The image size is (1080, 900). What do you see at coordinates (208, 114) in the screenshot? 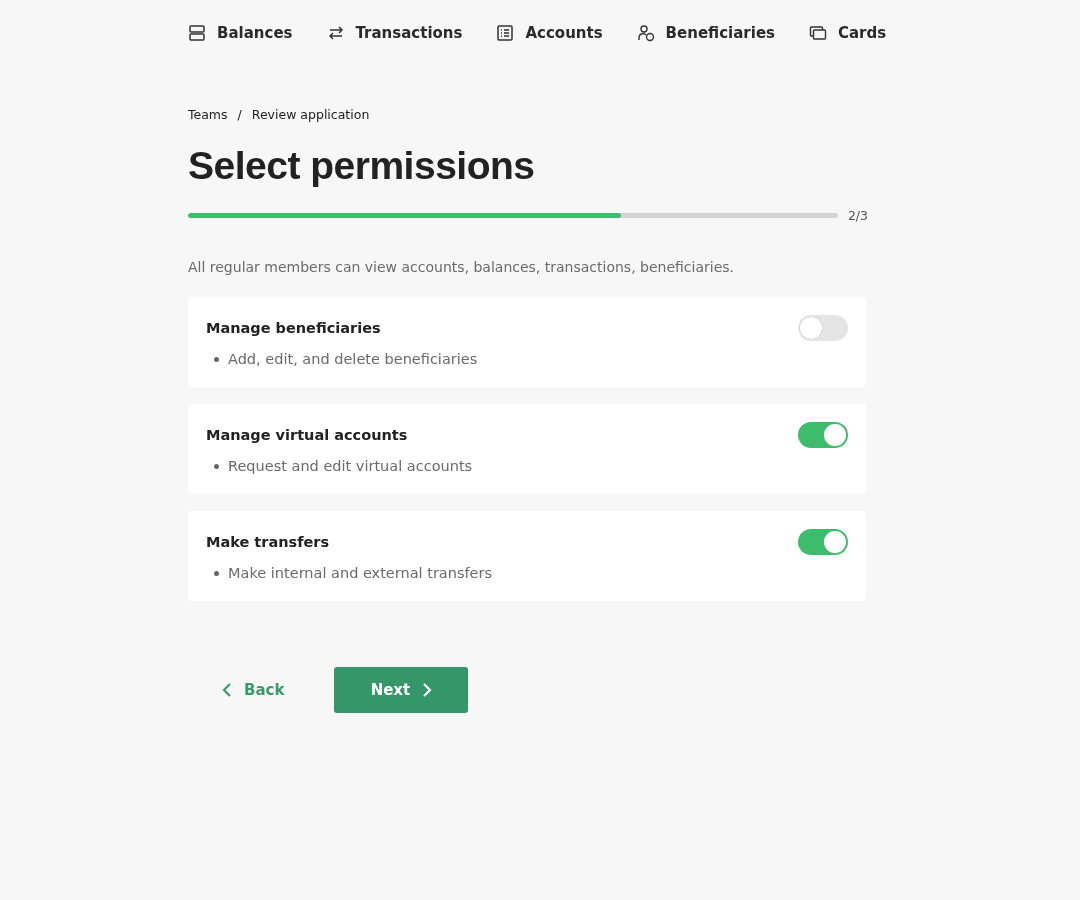
I see `breadcrumb-item: Teams` at bounding box center [208, 114].